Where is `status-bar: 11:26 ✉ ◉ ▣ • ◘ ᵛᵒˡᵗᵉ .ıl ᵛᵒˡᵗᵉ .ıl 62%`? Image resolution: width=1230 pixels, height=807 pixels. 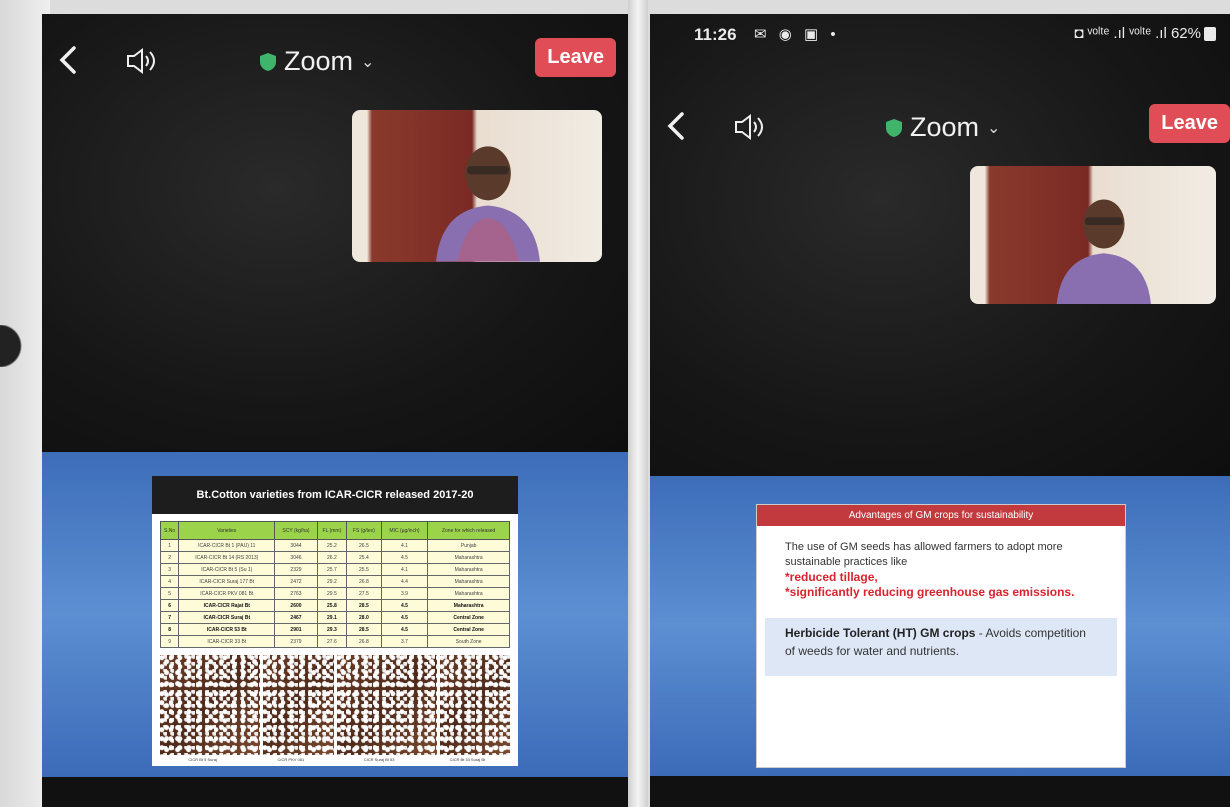
status-bar: 11:26 ✉ ◉ ▣ • ◘ ᵛᵒˡᵗᵉ .ıl ᵛᵒˡᵗᵉ .ıl 62% is located at coordinates (940, 35).